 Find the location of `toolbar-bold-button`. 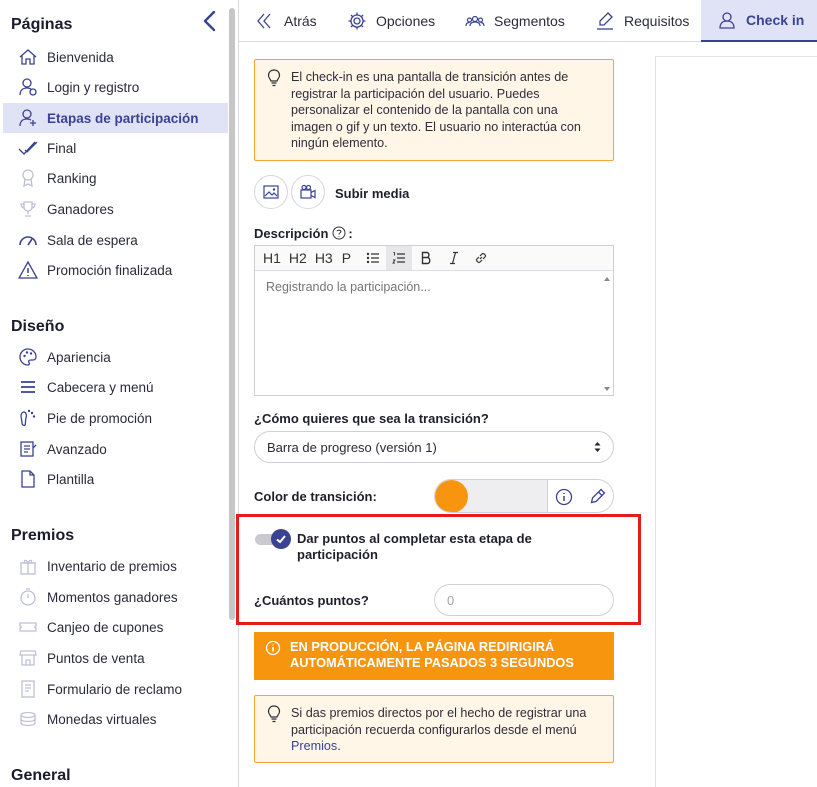

toolbar-bold-button is located at coordinates (426, 258).